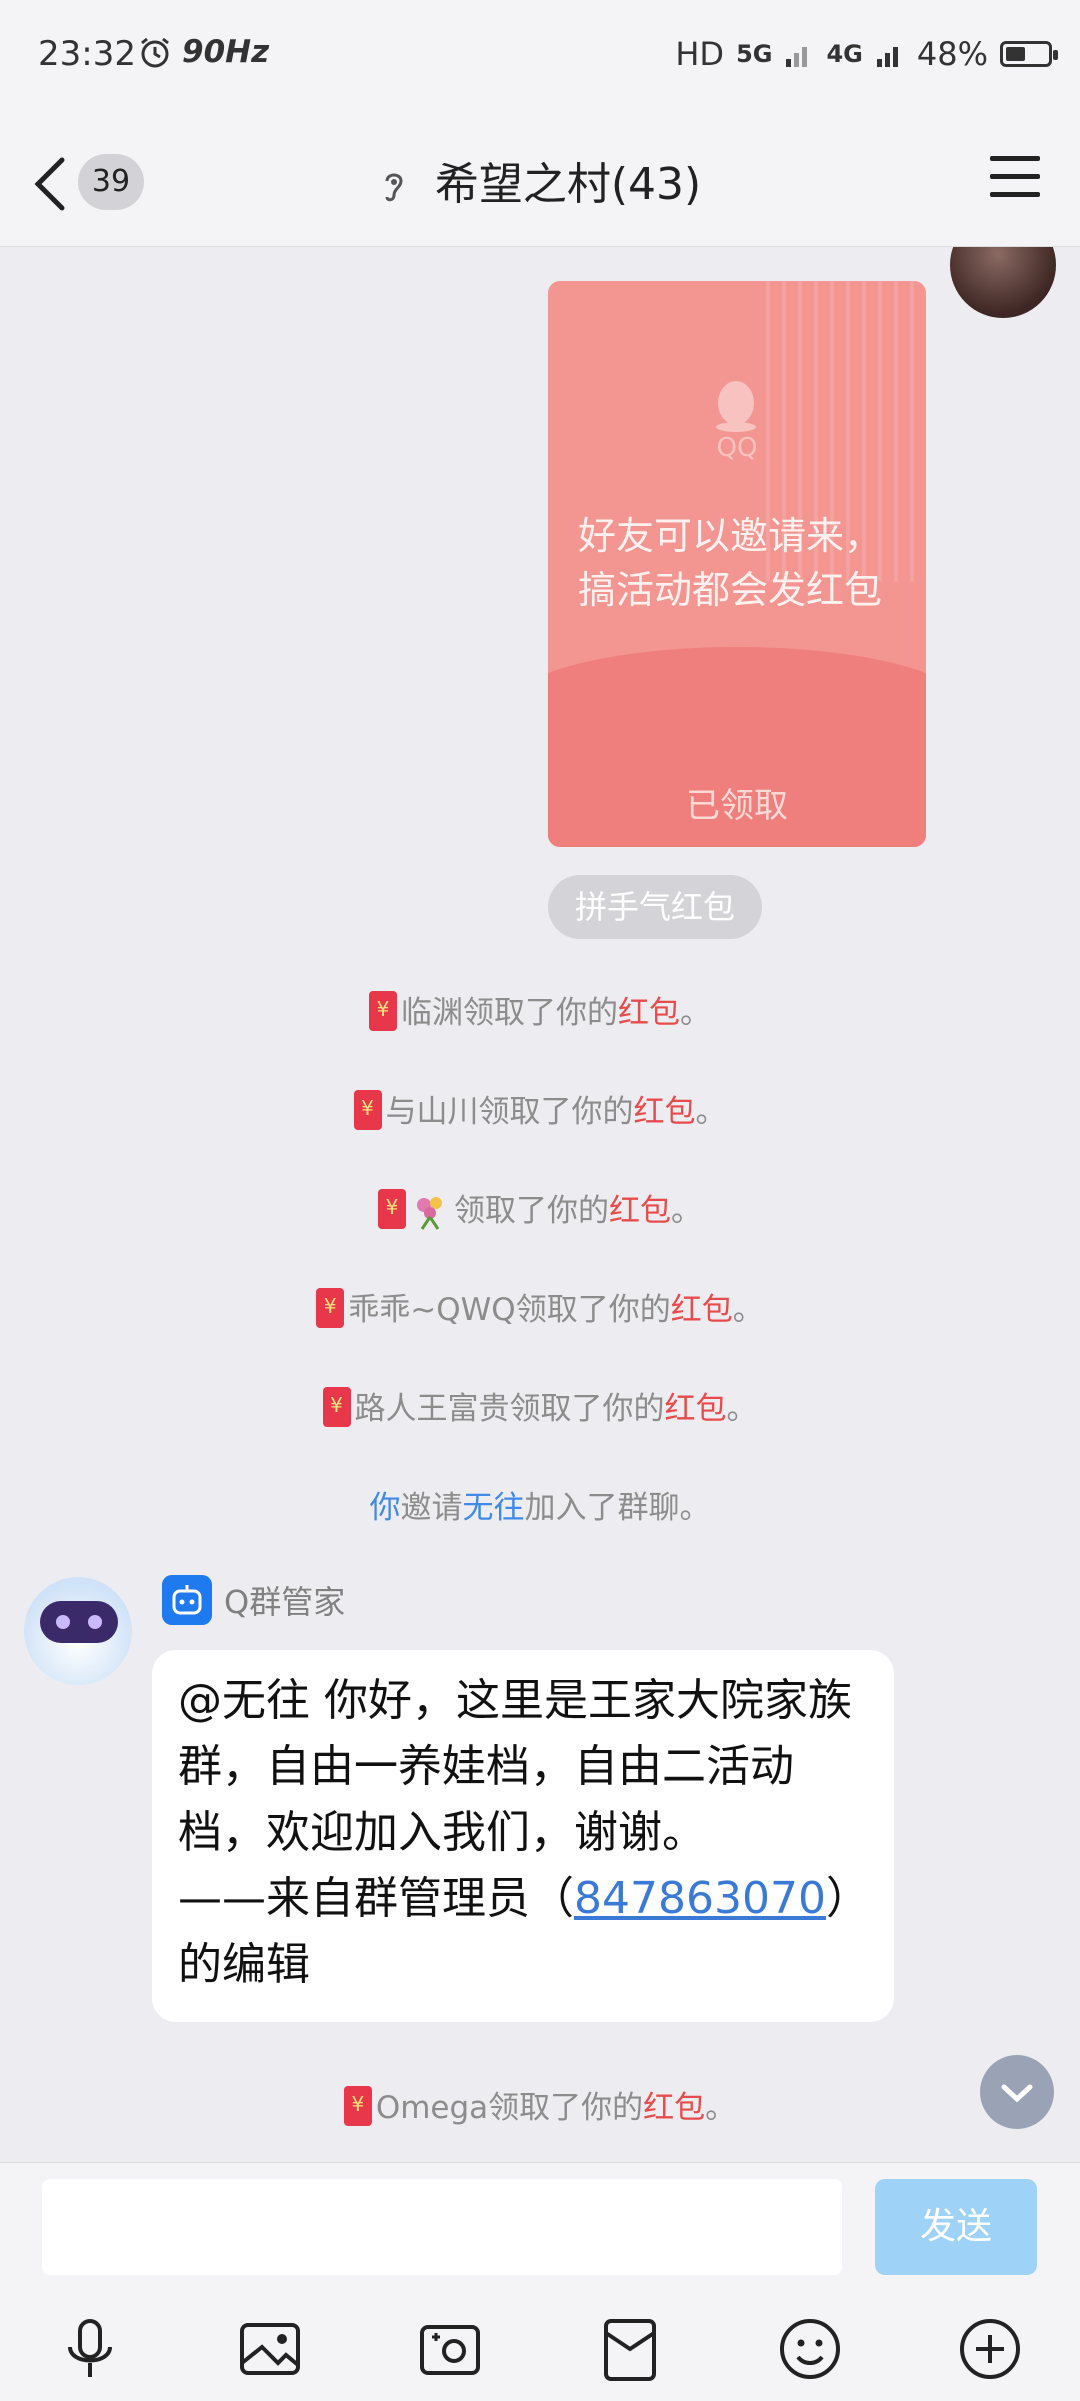  What do you see at coordinates (90, 2349) in the screenshot?
I see `microphone-icon` at bounding box center [90, 2349].